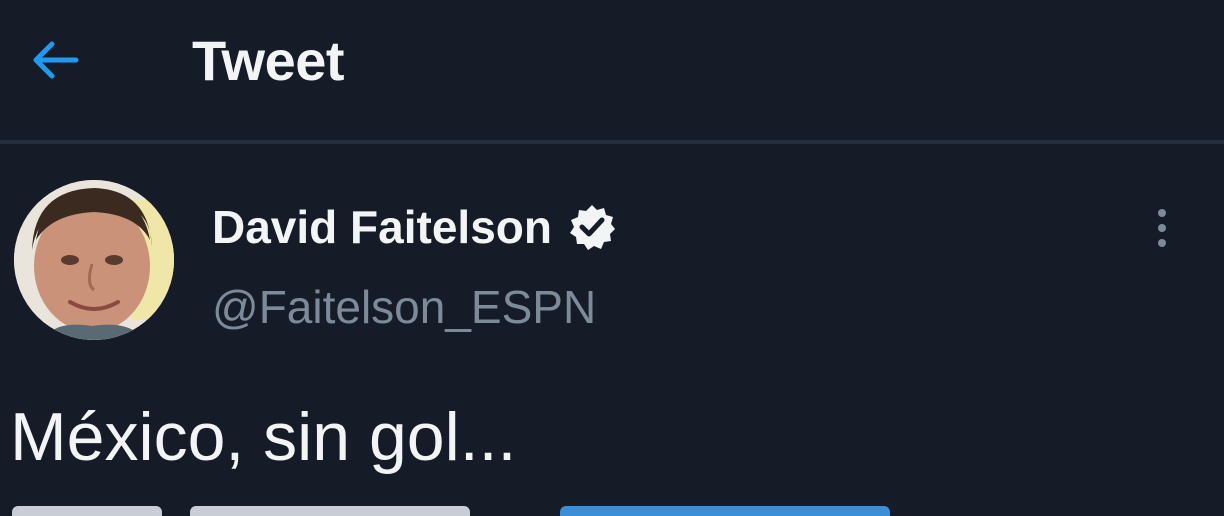  What do you see at coordinates (725, 511) in the screenshot?
I see `cutoff-link-fragment` at bounding box center [725, 511].